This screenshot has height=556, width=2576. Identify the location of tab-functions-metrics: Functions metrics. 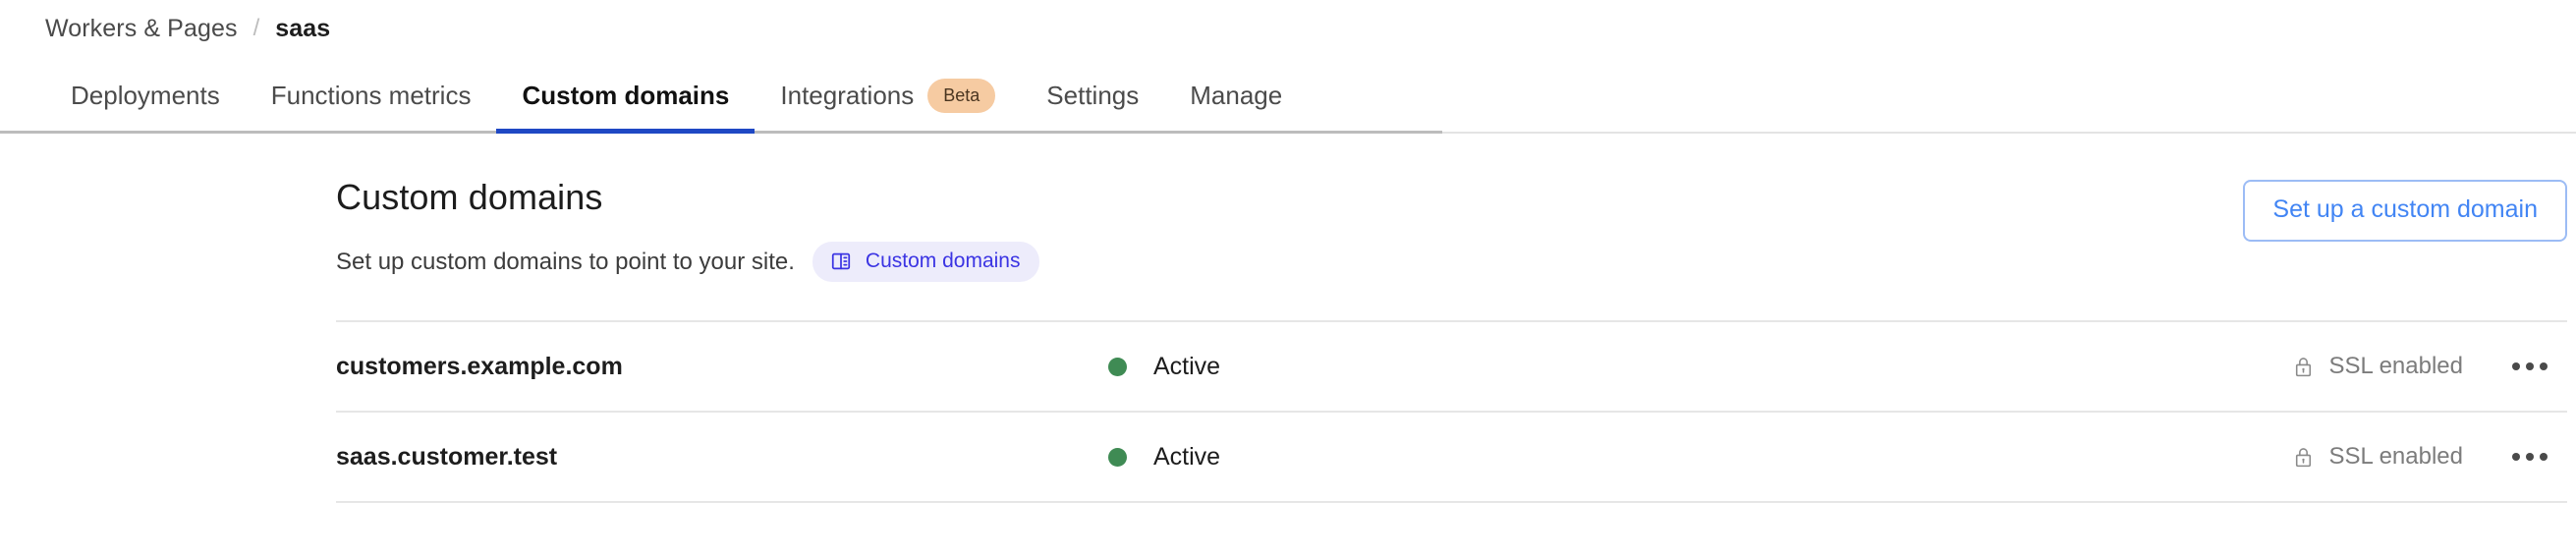
(371, 96).